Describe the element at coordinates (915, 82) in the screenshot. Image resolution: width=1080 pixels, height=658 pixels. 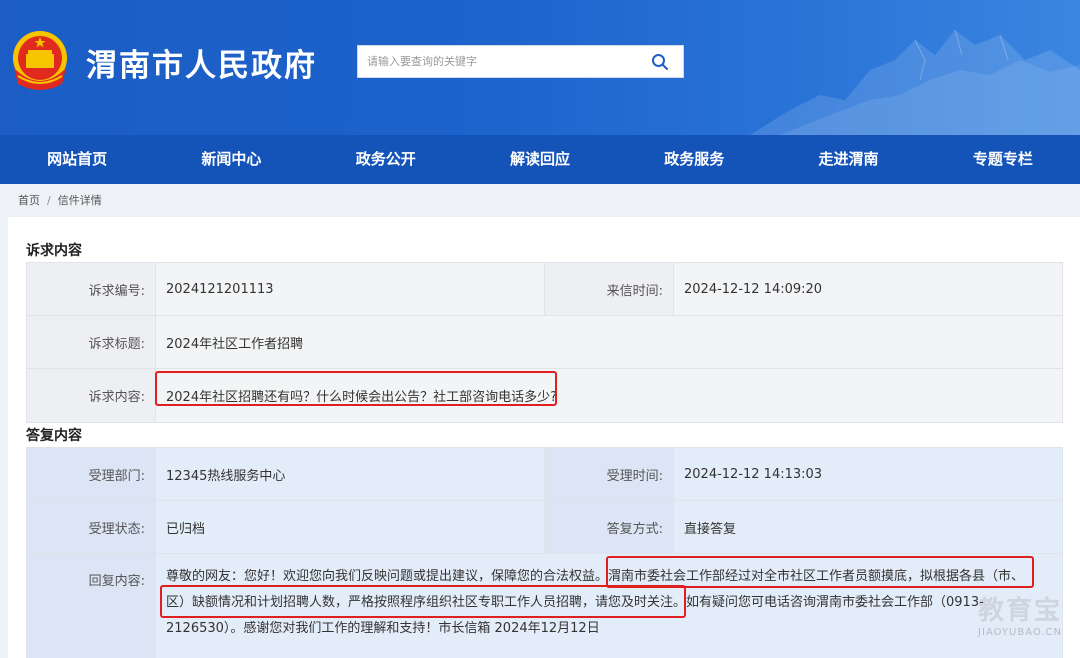
I see `mountain-decoration` at that location.